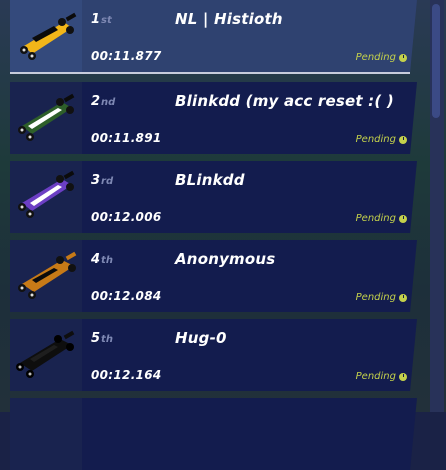  I want to click on race-time: 00:12.164, so click(126, 375).